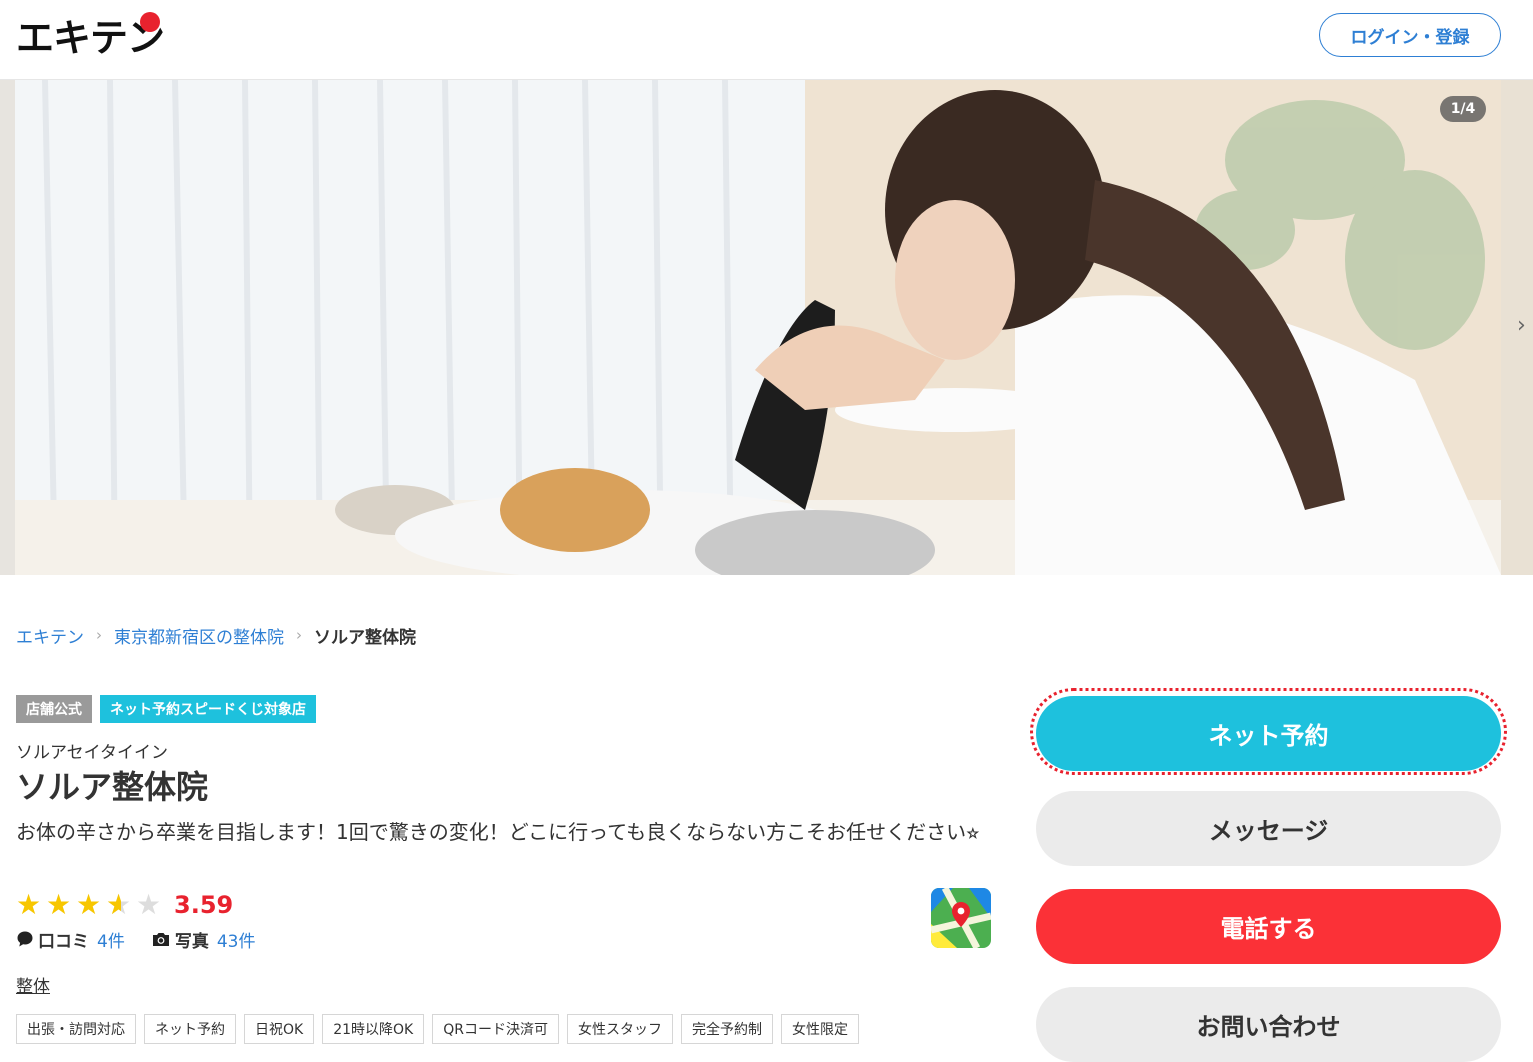 This screenshot has height=1062, width=1533. Describe the element at coordinates (208, 709) in the screenshot. I see `speed-lottery-badge: ネット予約スピードくじ対象店` at that location.